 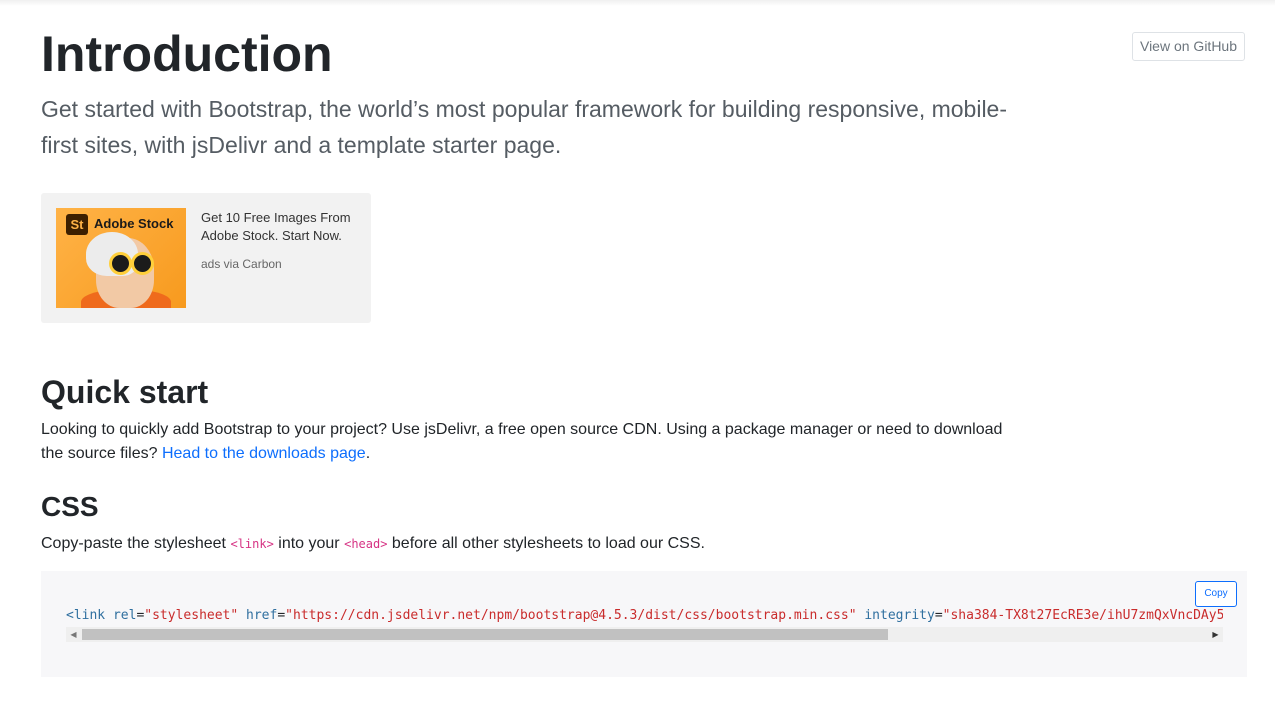 What do you see at coordinates (252, 544) in the screenshot?
I see `inline-code-link: <link>` at bounding box center [252, 544].